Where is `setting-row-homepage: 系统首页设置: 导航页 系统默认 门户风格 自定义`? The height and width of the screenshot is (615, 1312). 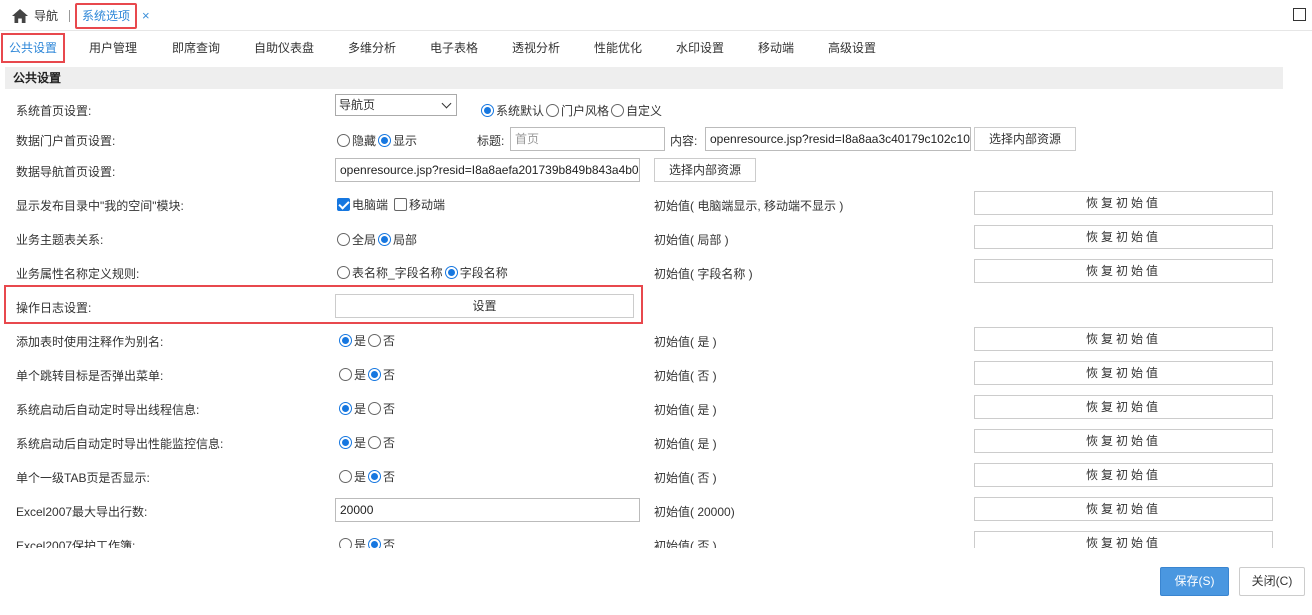 setting-row-homepage: 系统首页设置: 导航页 系统默认 门户风格 自定义 is located at coordinates (656, 109).